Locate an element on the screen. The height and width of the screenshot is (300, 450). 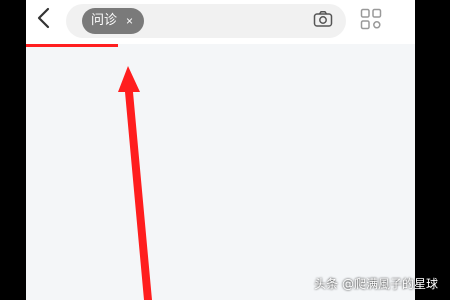
grid-menu-button is located at coordinates (371, 21).